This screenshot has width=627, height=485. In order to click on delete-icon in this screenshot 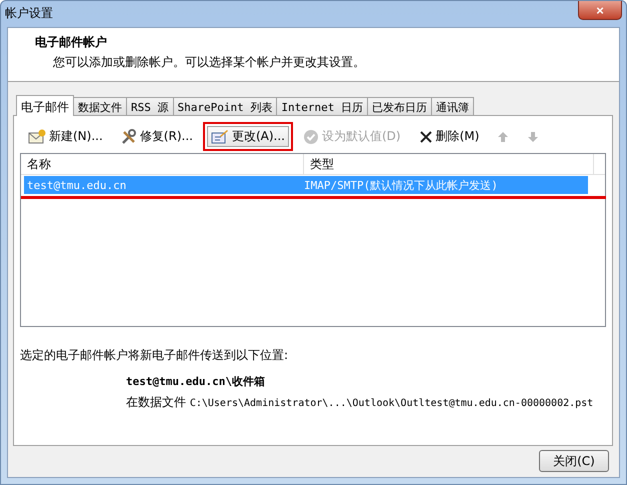, I will do `click(425, 137)`.